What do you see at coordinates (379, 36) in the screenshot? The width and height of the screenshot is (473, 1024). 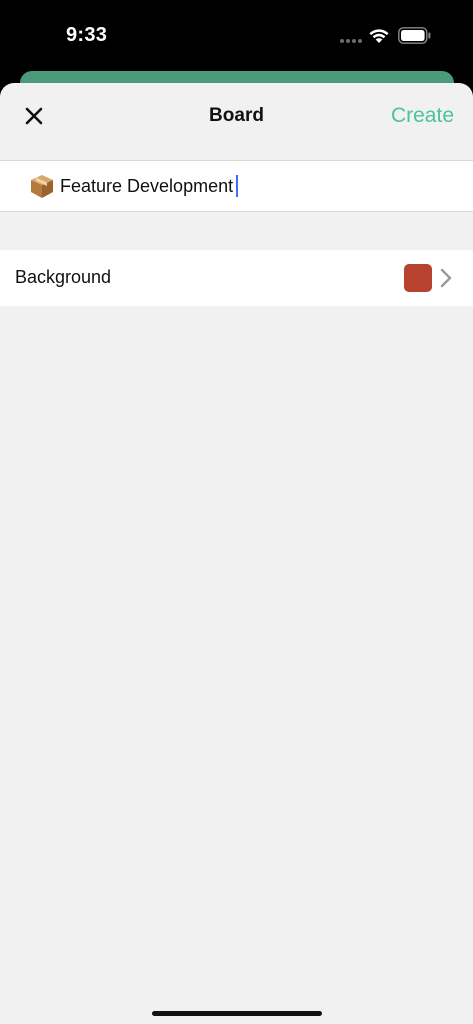 I see `wifi-icon` at bounding box center [379, 36].